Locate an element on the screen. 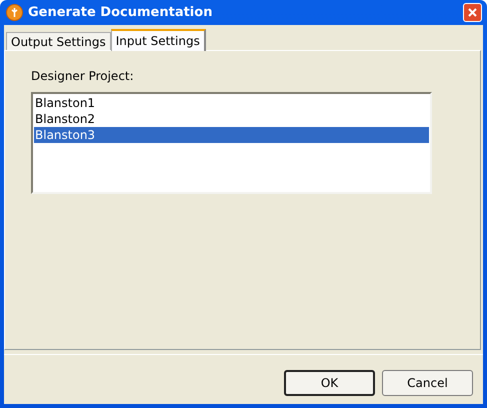 This screenshot has width=487, height=408. list-item: Blanston2 is located at coordinates (231, 119).